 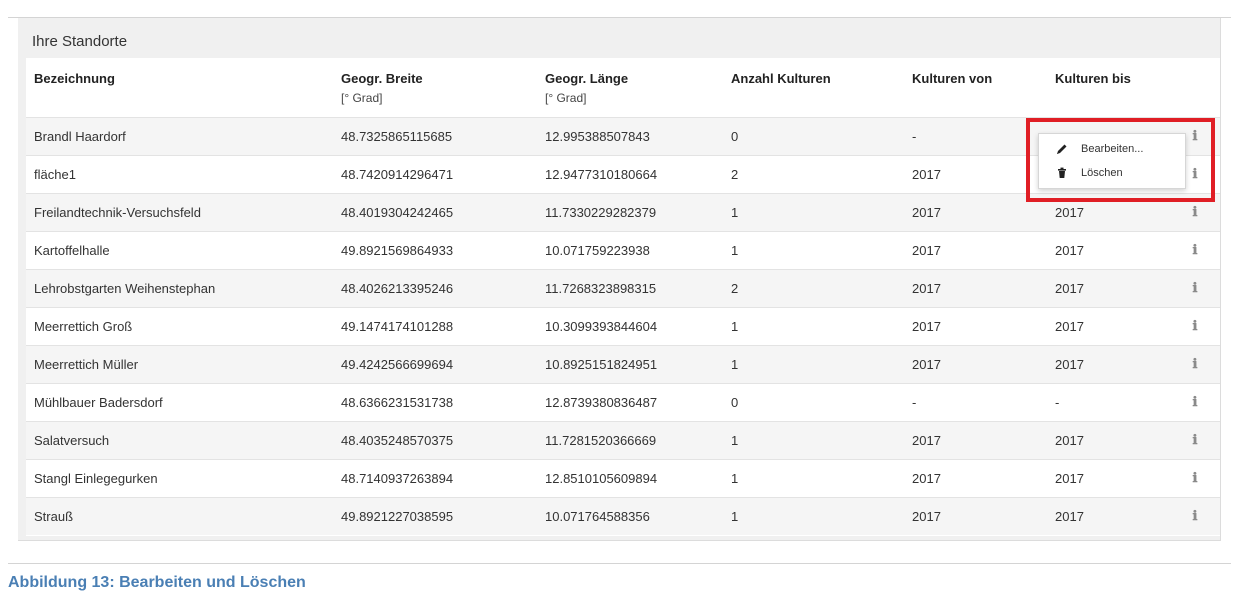 I want to click on cell-name: Brandl Haardorf, so click(x=80, y=136).